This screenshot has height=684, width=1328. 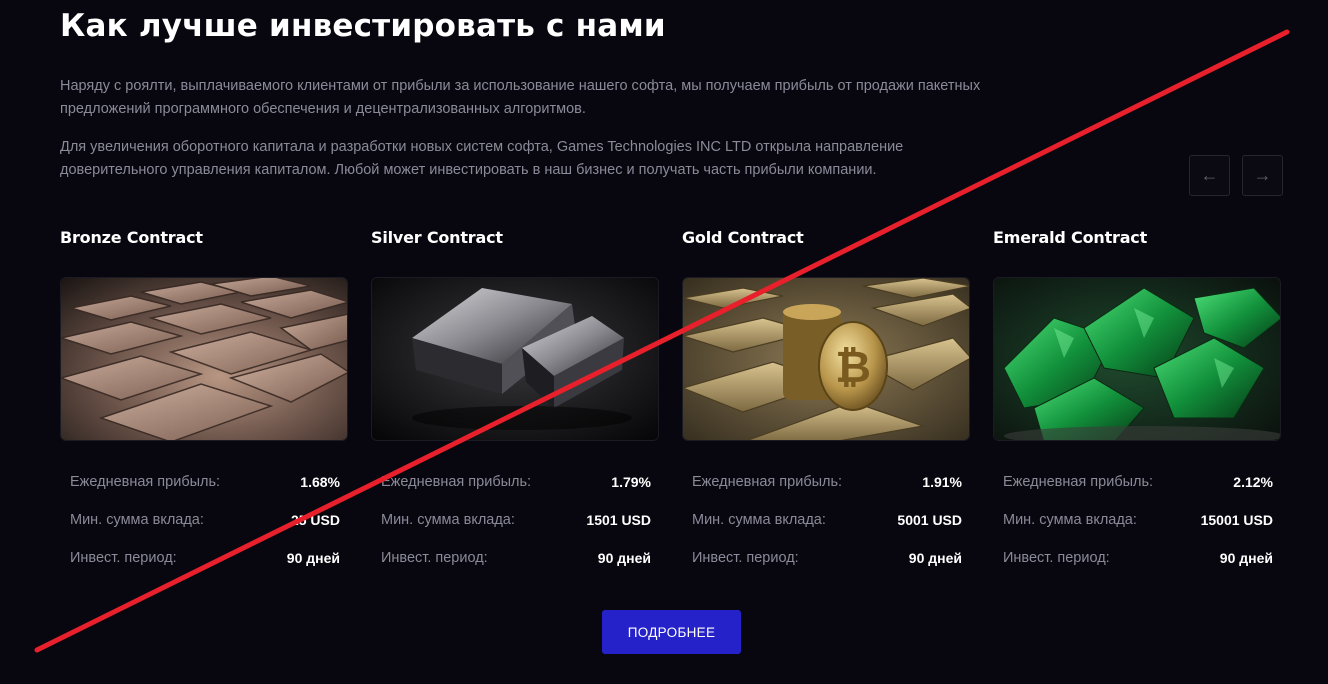 What do you see at coordinates (1070, 237) in the screenshot?
I see `contract-title: Emerald Contract` at bounding box center [1070, 237].